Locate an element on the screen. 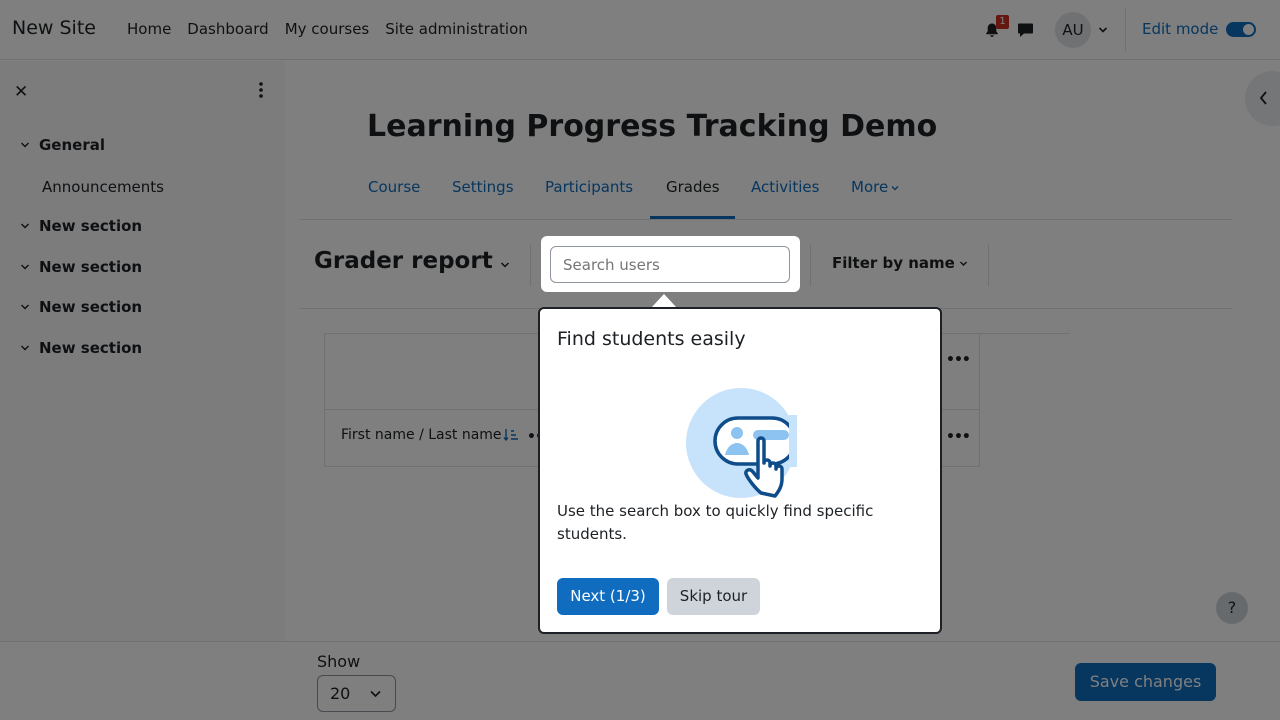 The image size is (1280, 720). search-users-input is located at coordinates (670, 264).